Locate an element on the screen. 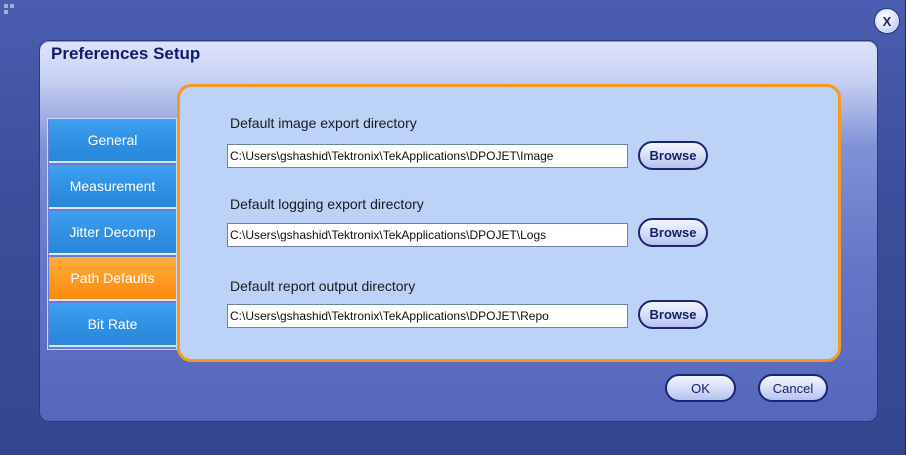 The height and width of the screenshot is (455, 906). close-button: X is located at coordinates (887, 21).